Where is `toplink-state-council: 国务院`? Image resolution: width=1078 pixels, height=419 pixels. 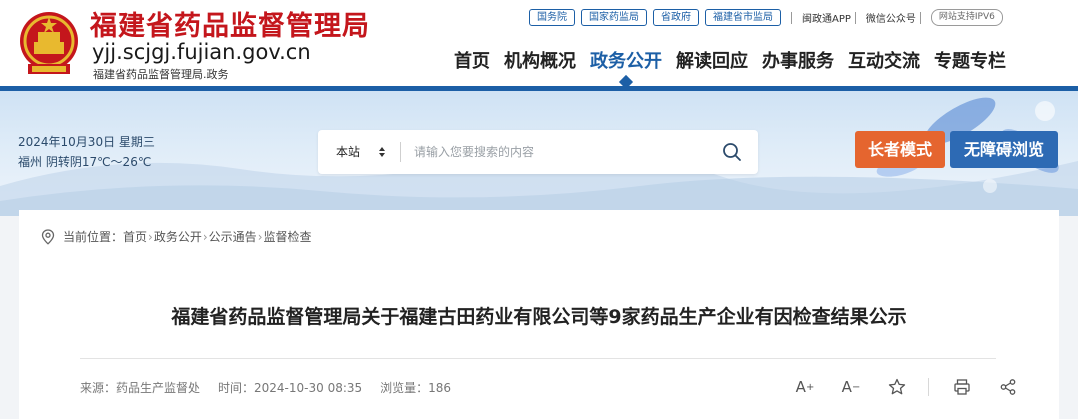 toplink-state-council: 国务院 is located at coordinates (552, 17).